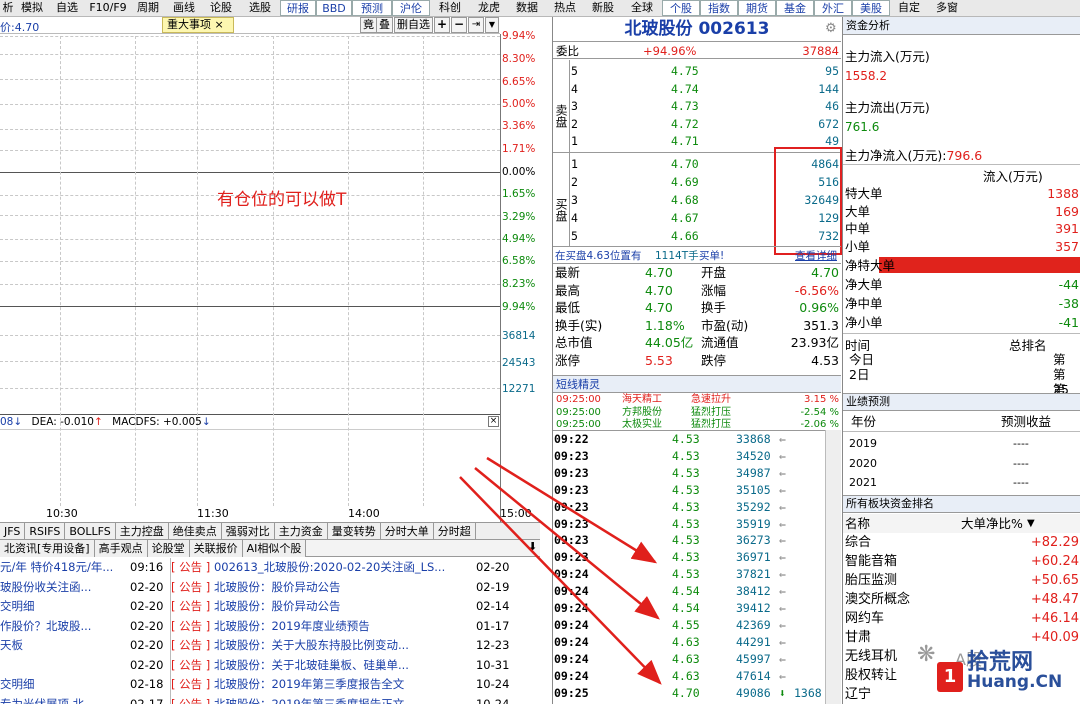 The height and width of the screenshot is (704, 1080). What do you see at coordinates (990, 667) in the screenshot?
I see `watermark: ❋ A股 1 拾荒网 Huang.CN` at bounding box center [990, 667].